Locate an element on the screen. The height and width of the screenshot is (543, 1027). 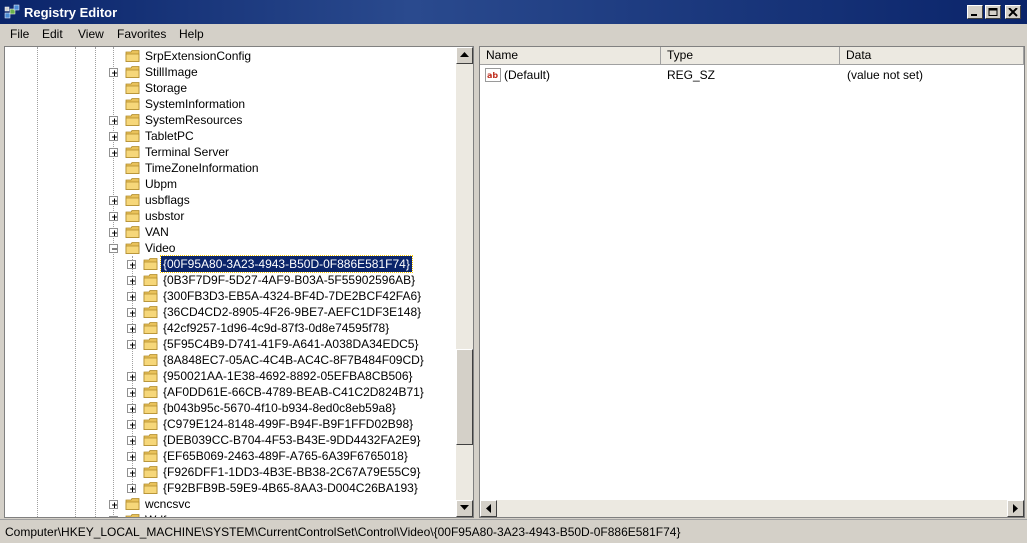
value-name: (Default) is located at coordinates (527, 75).